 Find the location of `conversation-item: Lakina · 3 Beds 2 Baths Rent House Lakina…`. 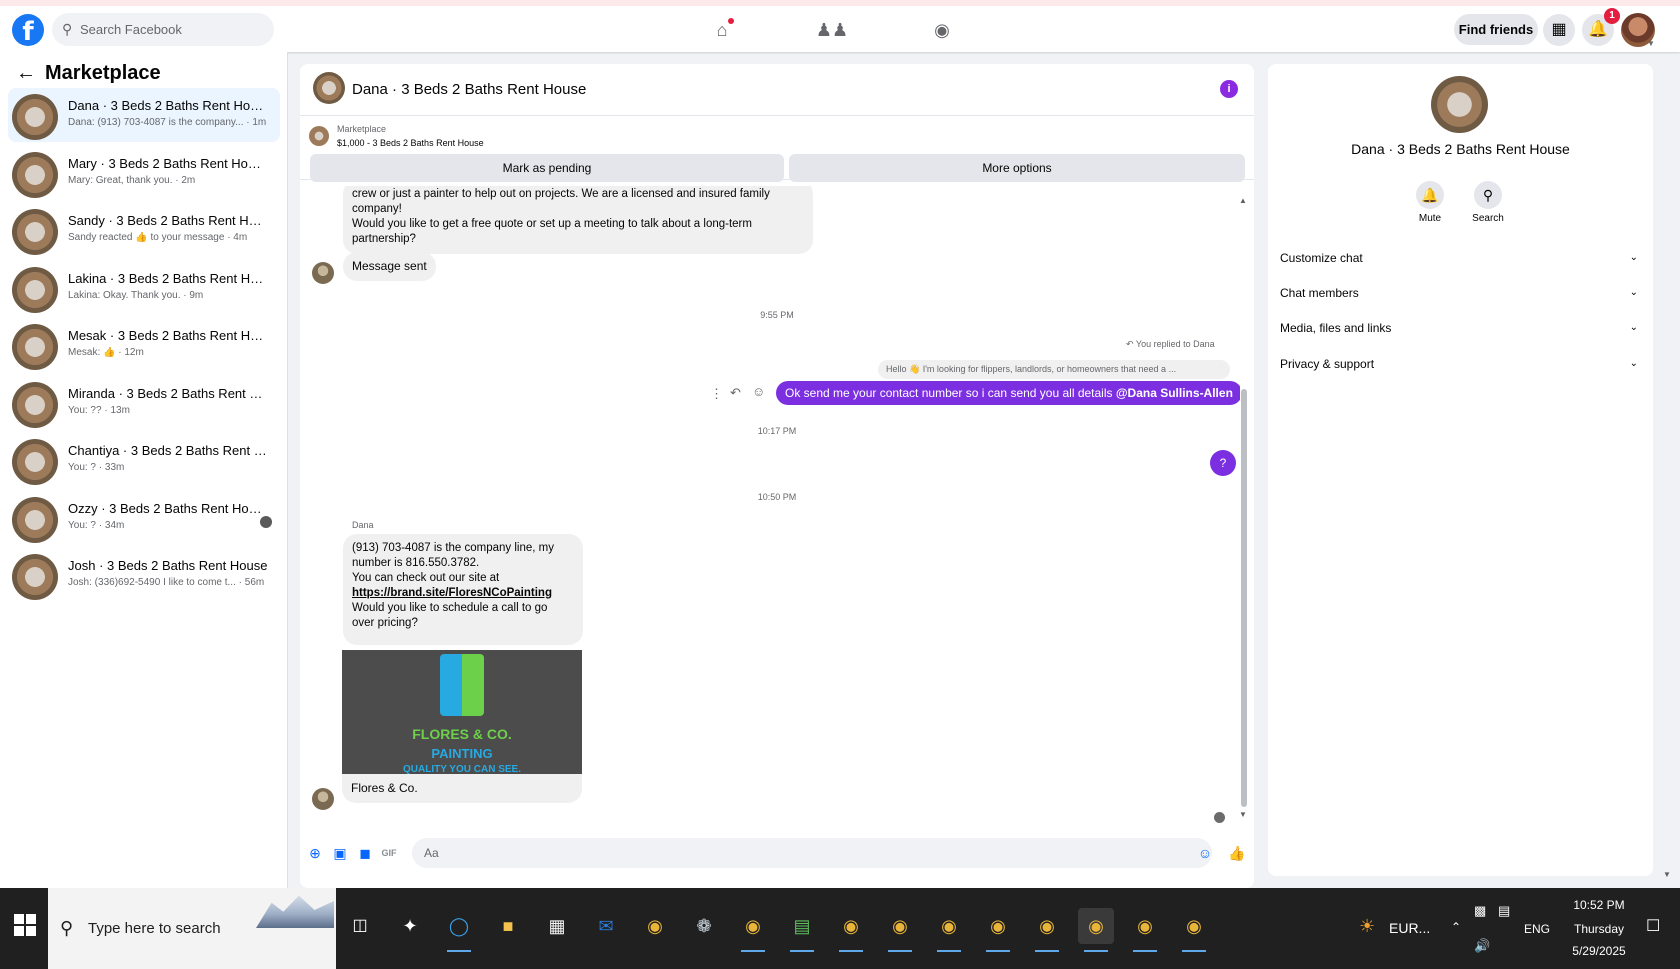

conversation-item: Lakina · 3 Beds 2 Baths Rent House Lakina… is located at coordinates (144, 288).